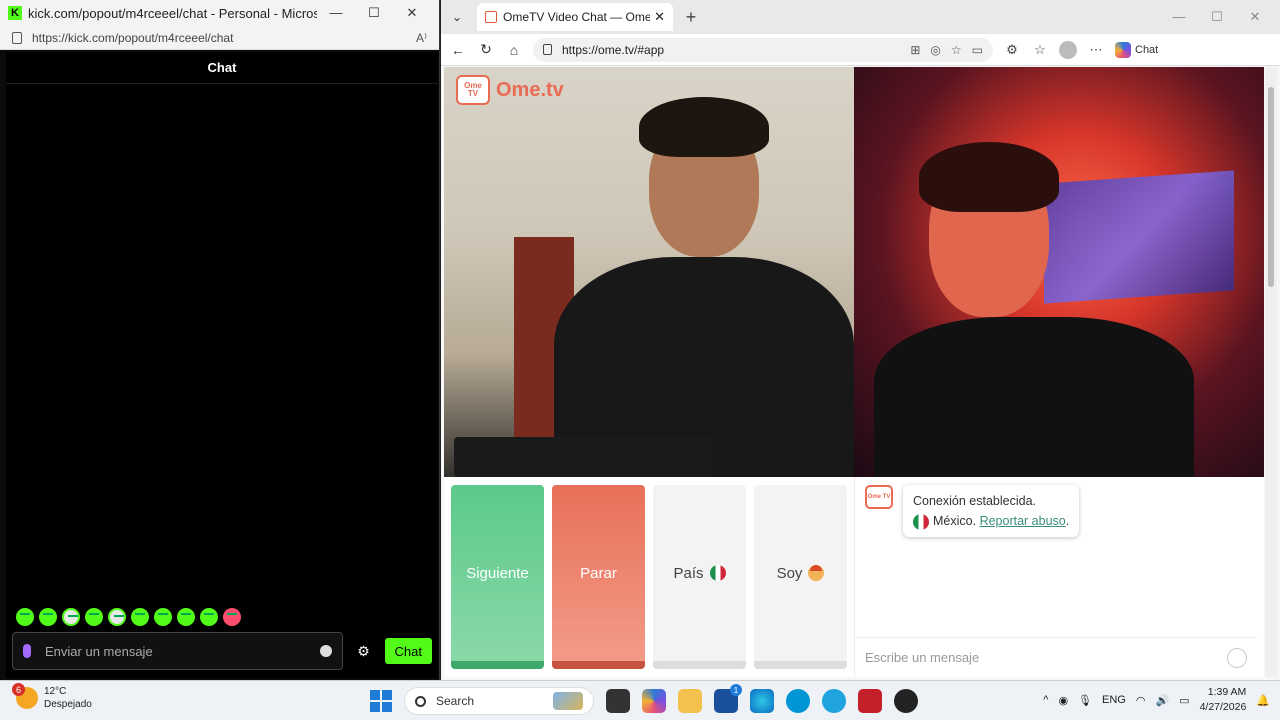 The image size is (1280, 720). I want to click on system-tray: ^ ◉ 🎙 ENG ◠ 🔊 ▭ 1:39 AM 4/27/2026 🔔, so click(1156, 700).